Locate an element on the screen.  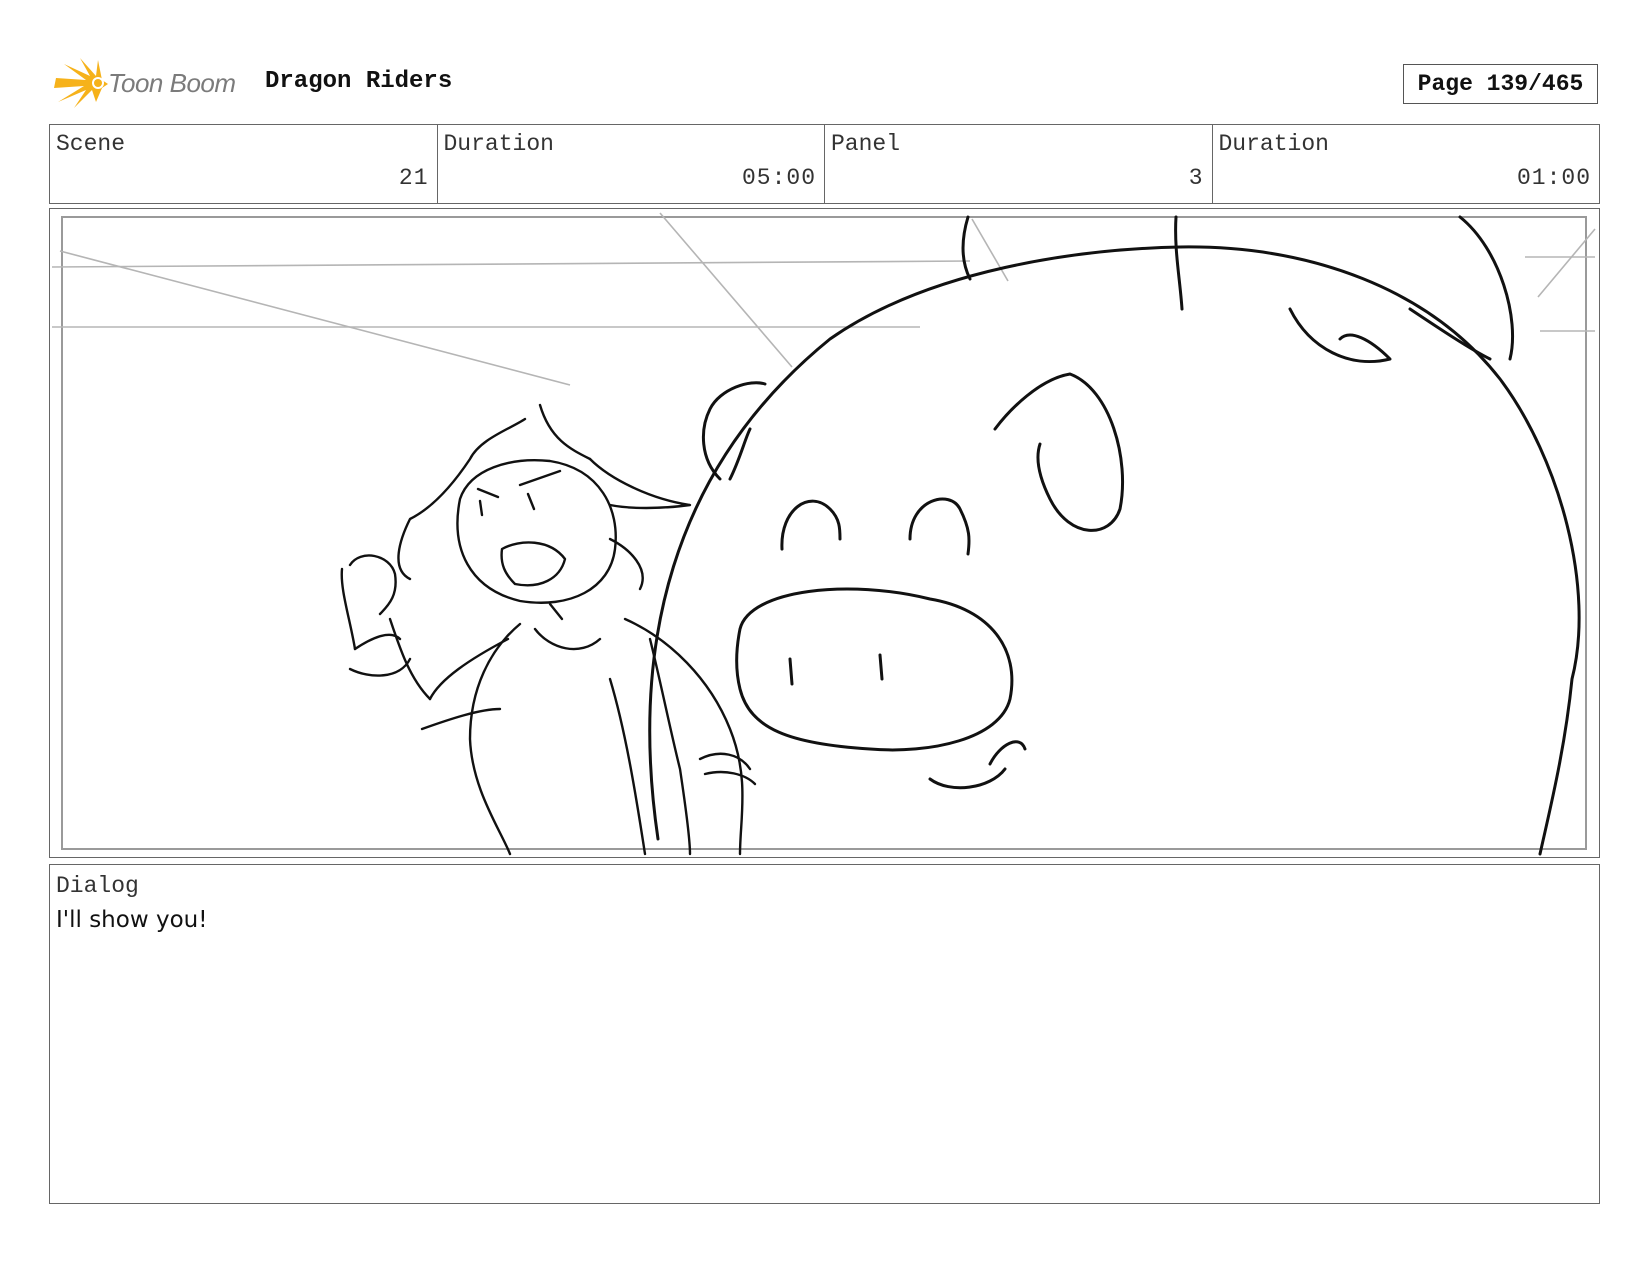
girl-character-sketch is located at coordinates (548, 629).